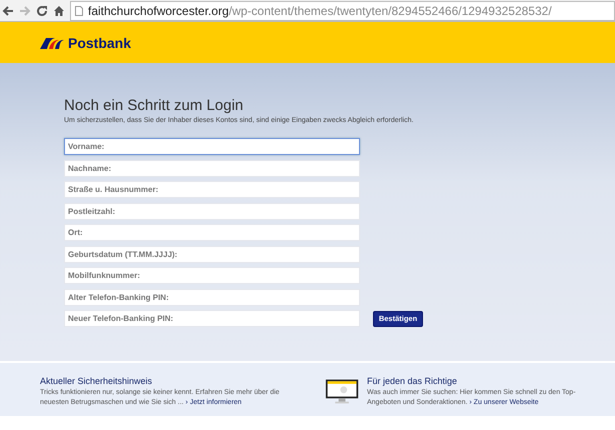 The height and width of the screenshot is (430, 615). What do you see at coordinates (100, 42) in the screenshot?
I see `logo-text: Postbank` at bounding box center [100, 42].